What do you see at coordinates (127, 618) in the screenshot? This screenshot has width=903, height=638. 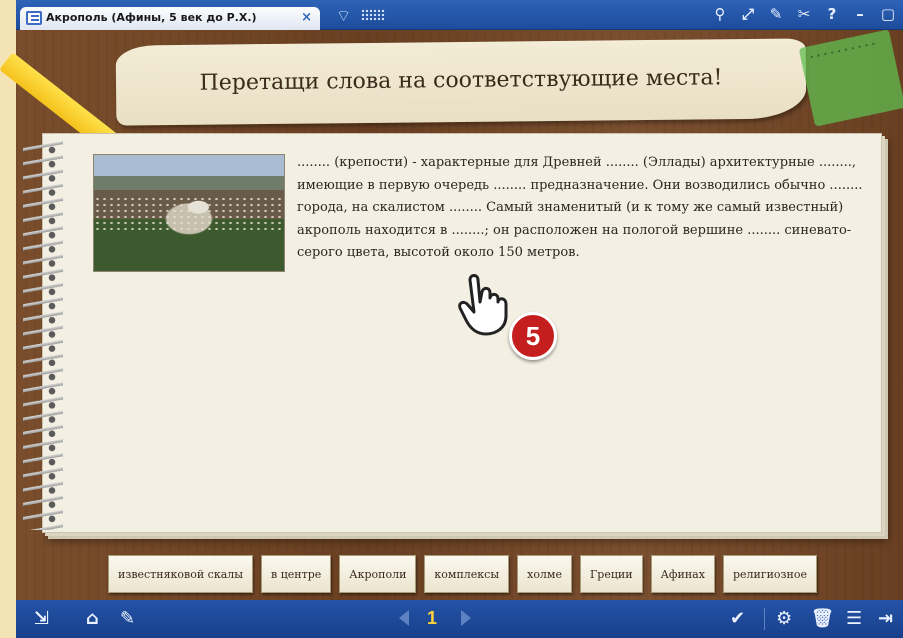 I see `edit-icon: ✎` at bounding box center [127, 618].